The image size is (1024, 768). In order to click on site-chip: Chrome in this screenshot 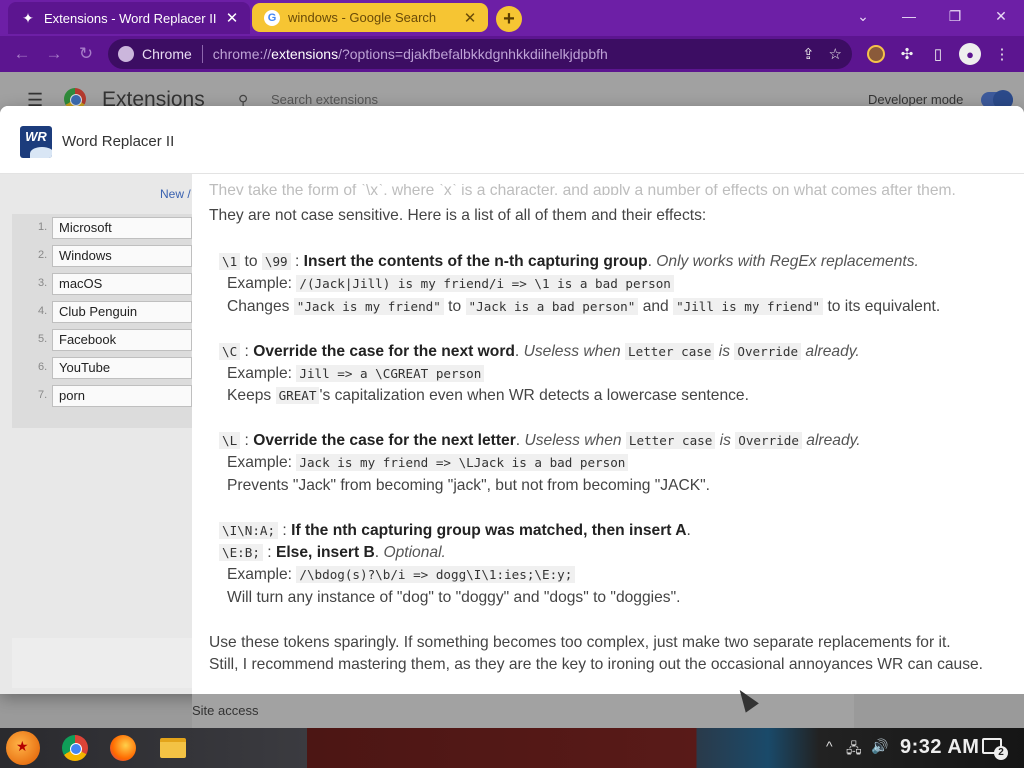, I will do `click(150, 54)`.